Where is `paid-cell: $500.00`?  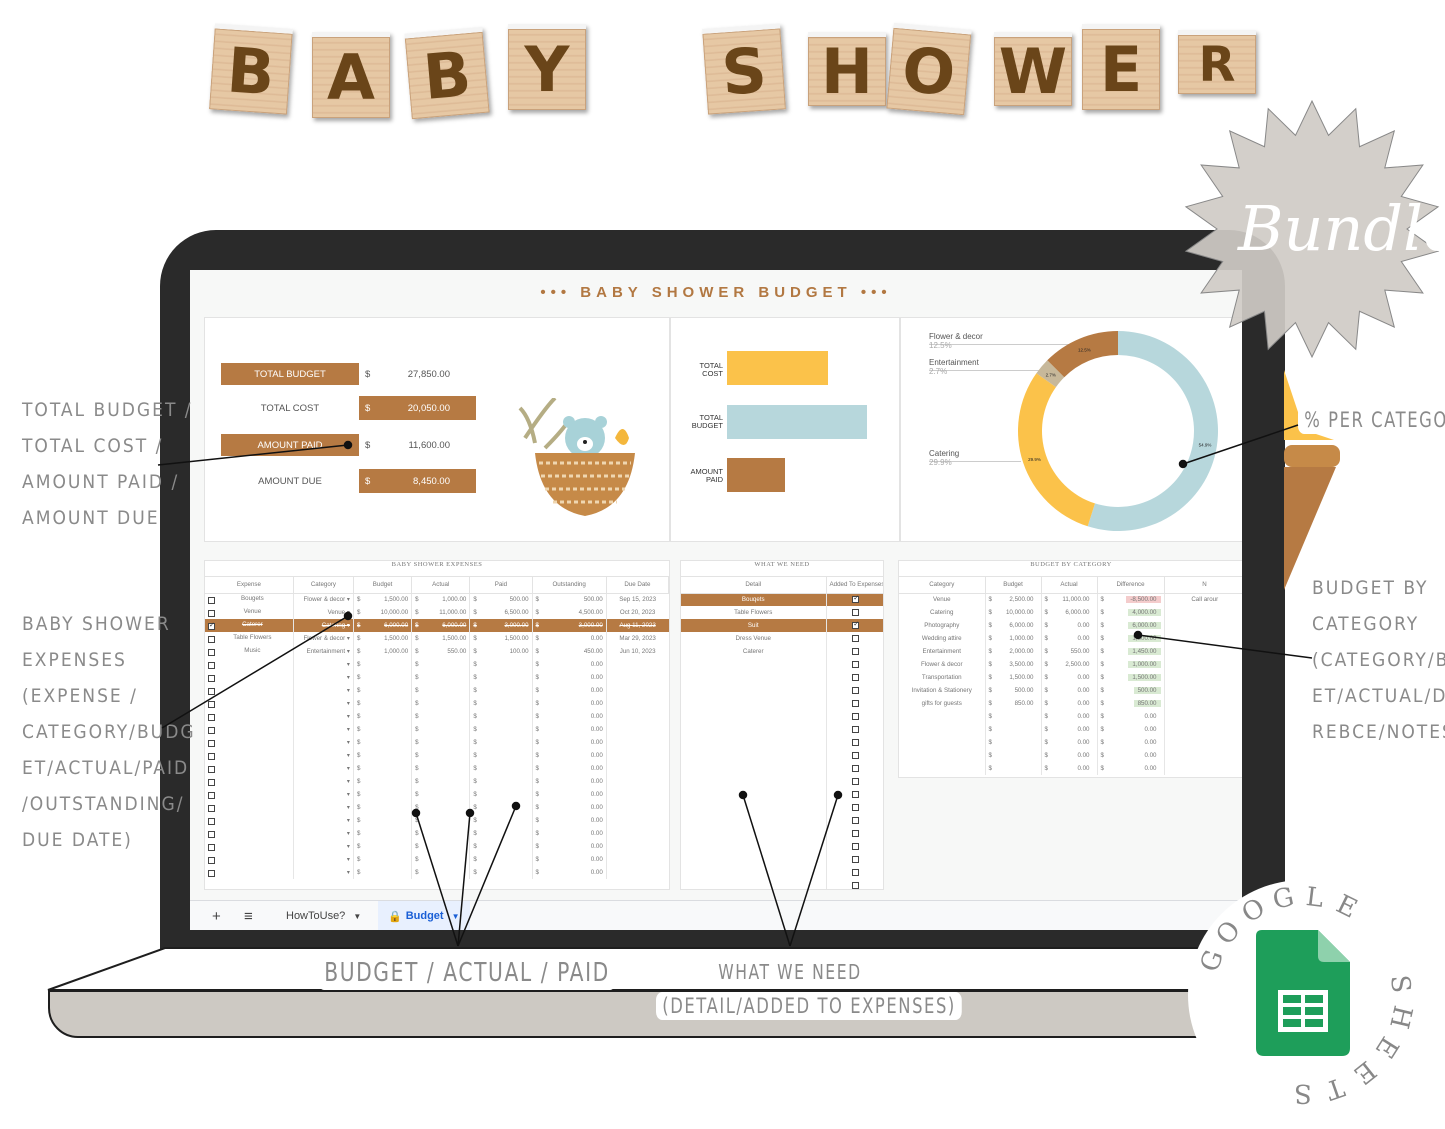
paid-cell: $500.00 is located at coordinates (501, 599).